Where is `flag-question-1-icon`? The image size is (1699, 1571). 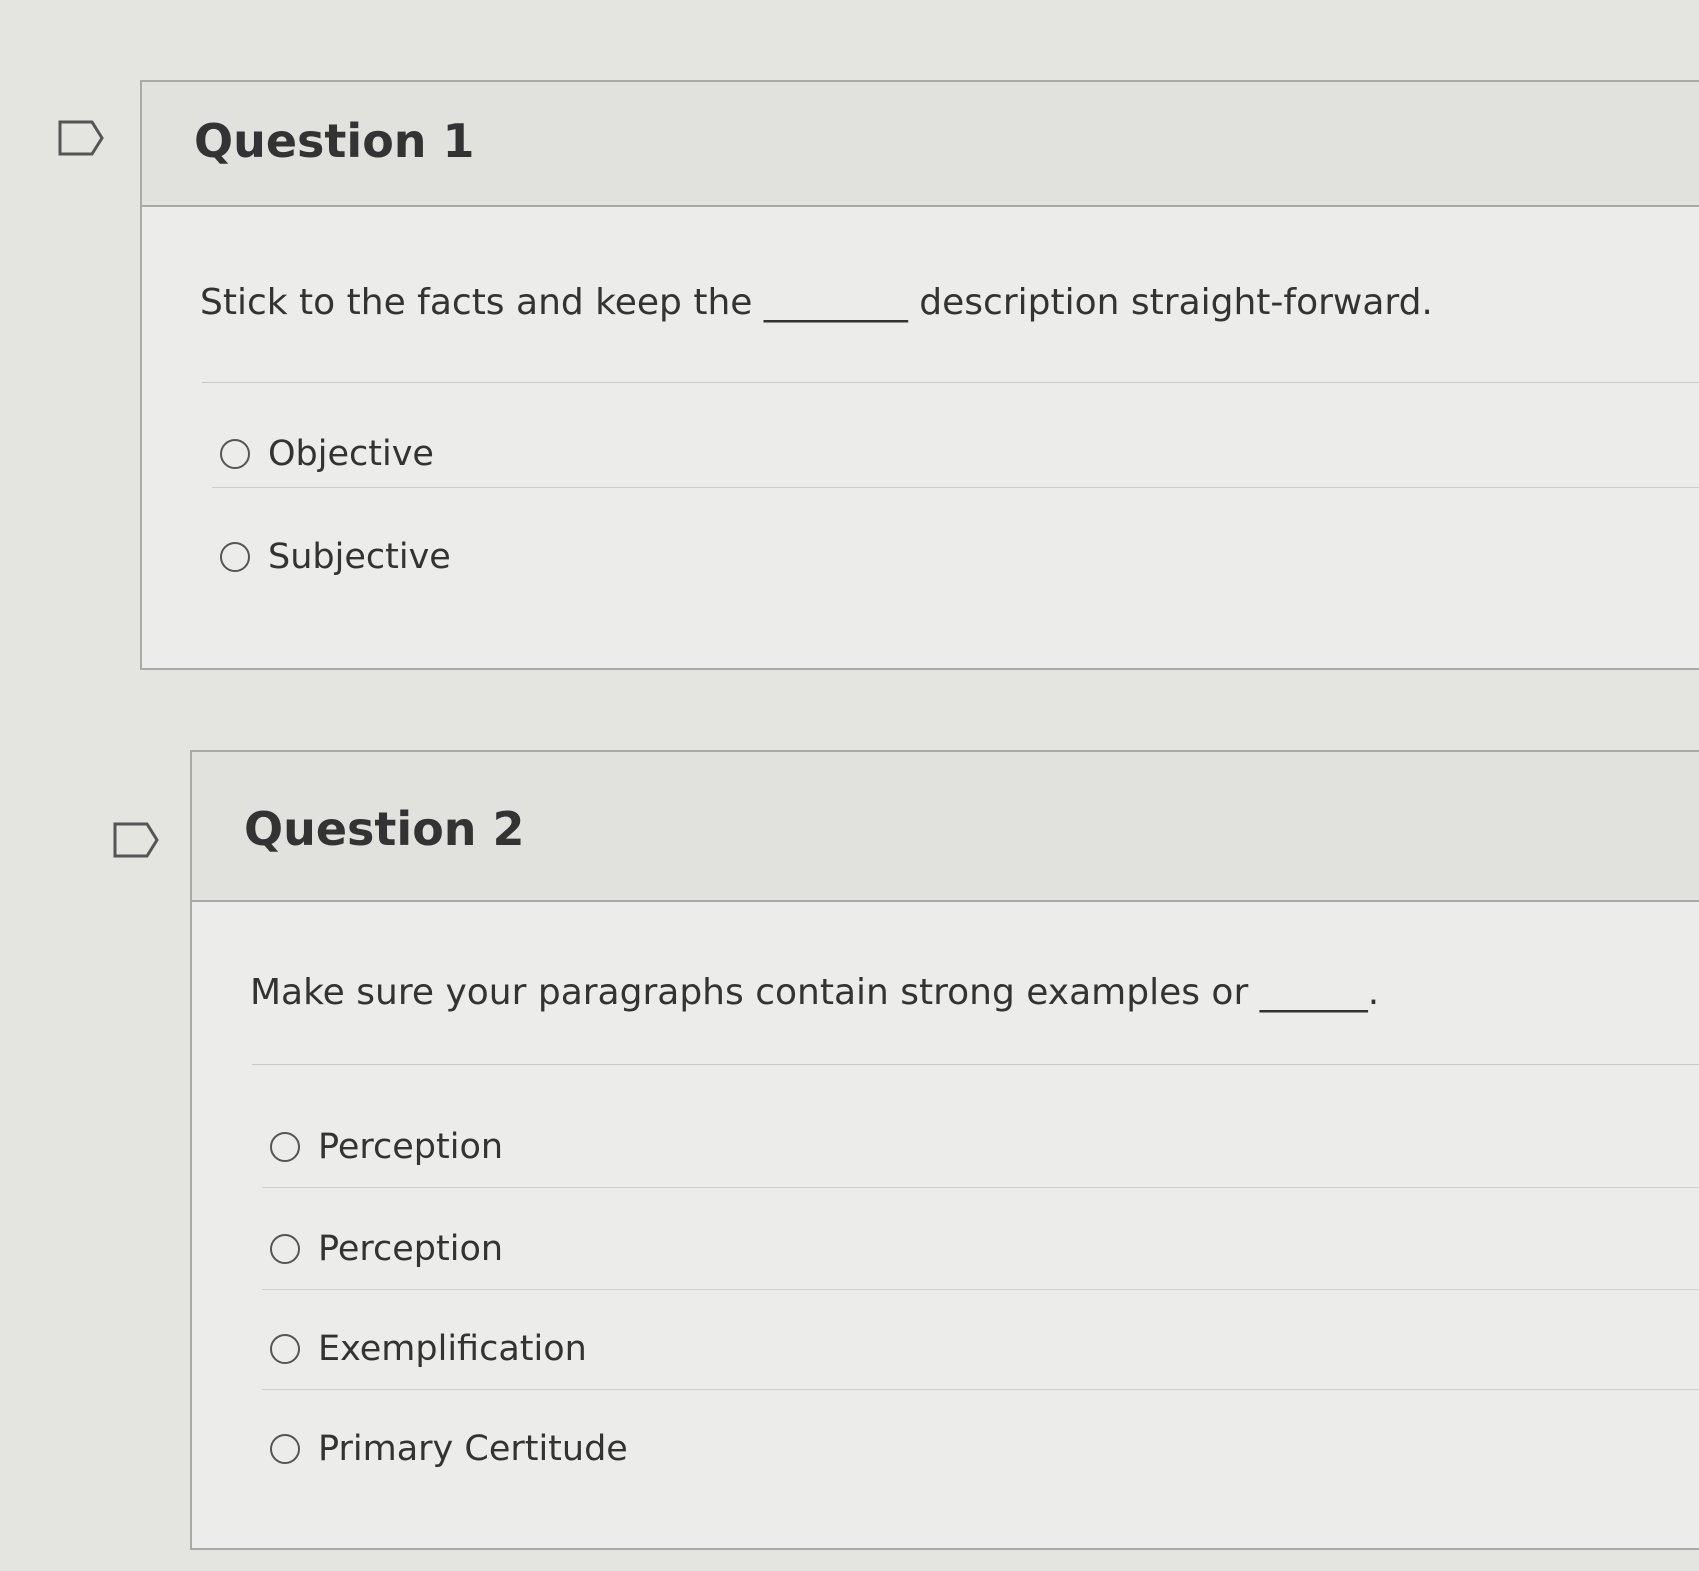
flag-question-1-icon is located at coordinates (81, 138).